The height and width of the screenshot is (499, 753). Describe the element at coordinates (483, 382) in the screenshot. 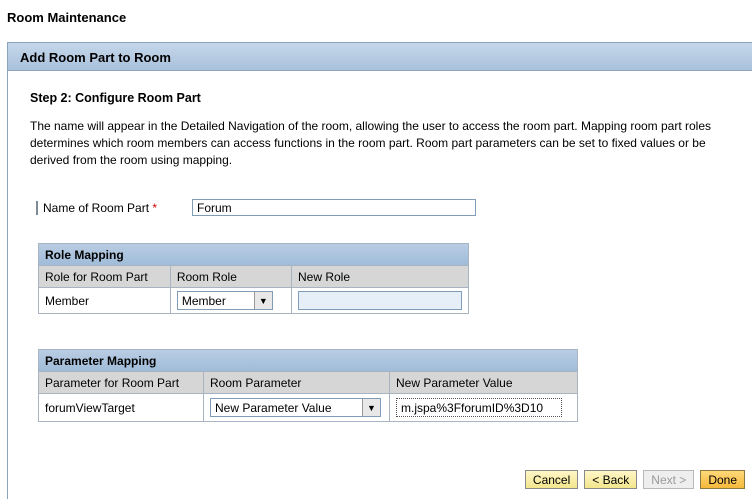

I see `param-header-new-parameter-value: New Parameter Value` at that location.